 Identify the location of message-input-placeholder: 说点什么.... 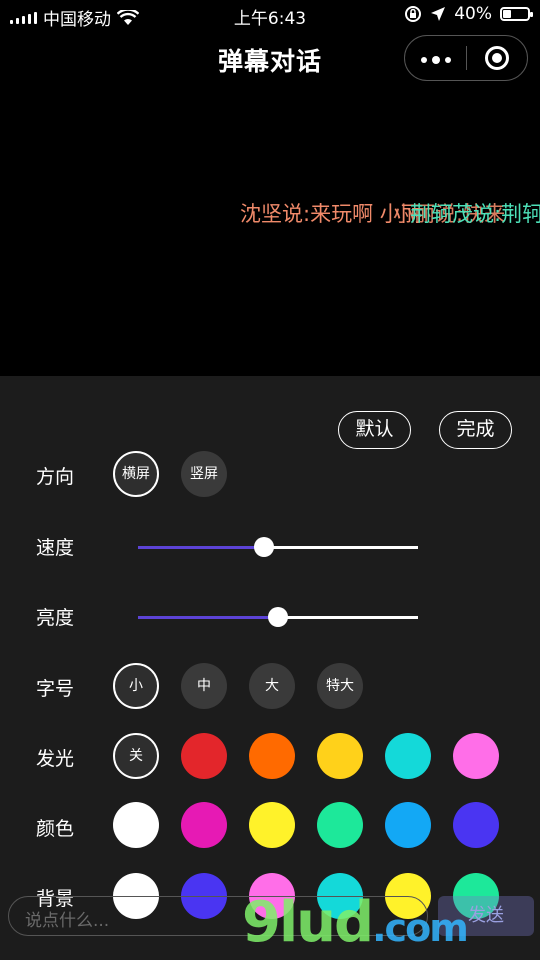
(67, 921).